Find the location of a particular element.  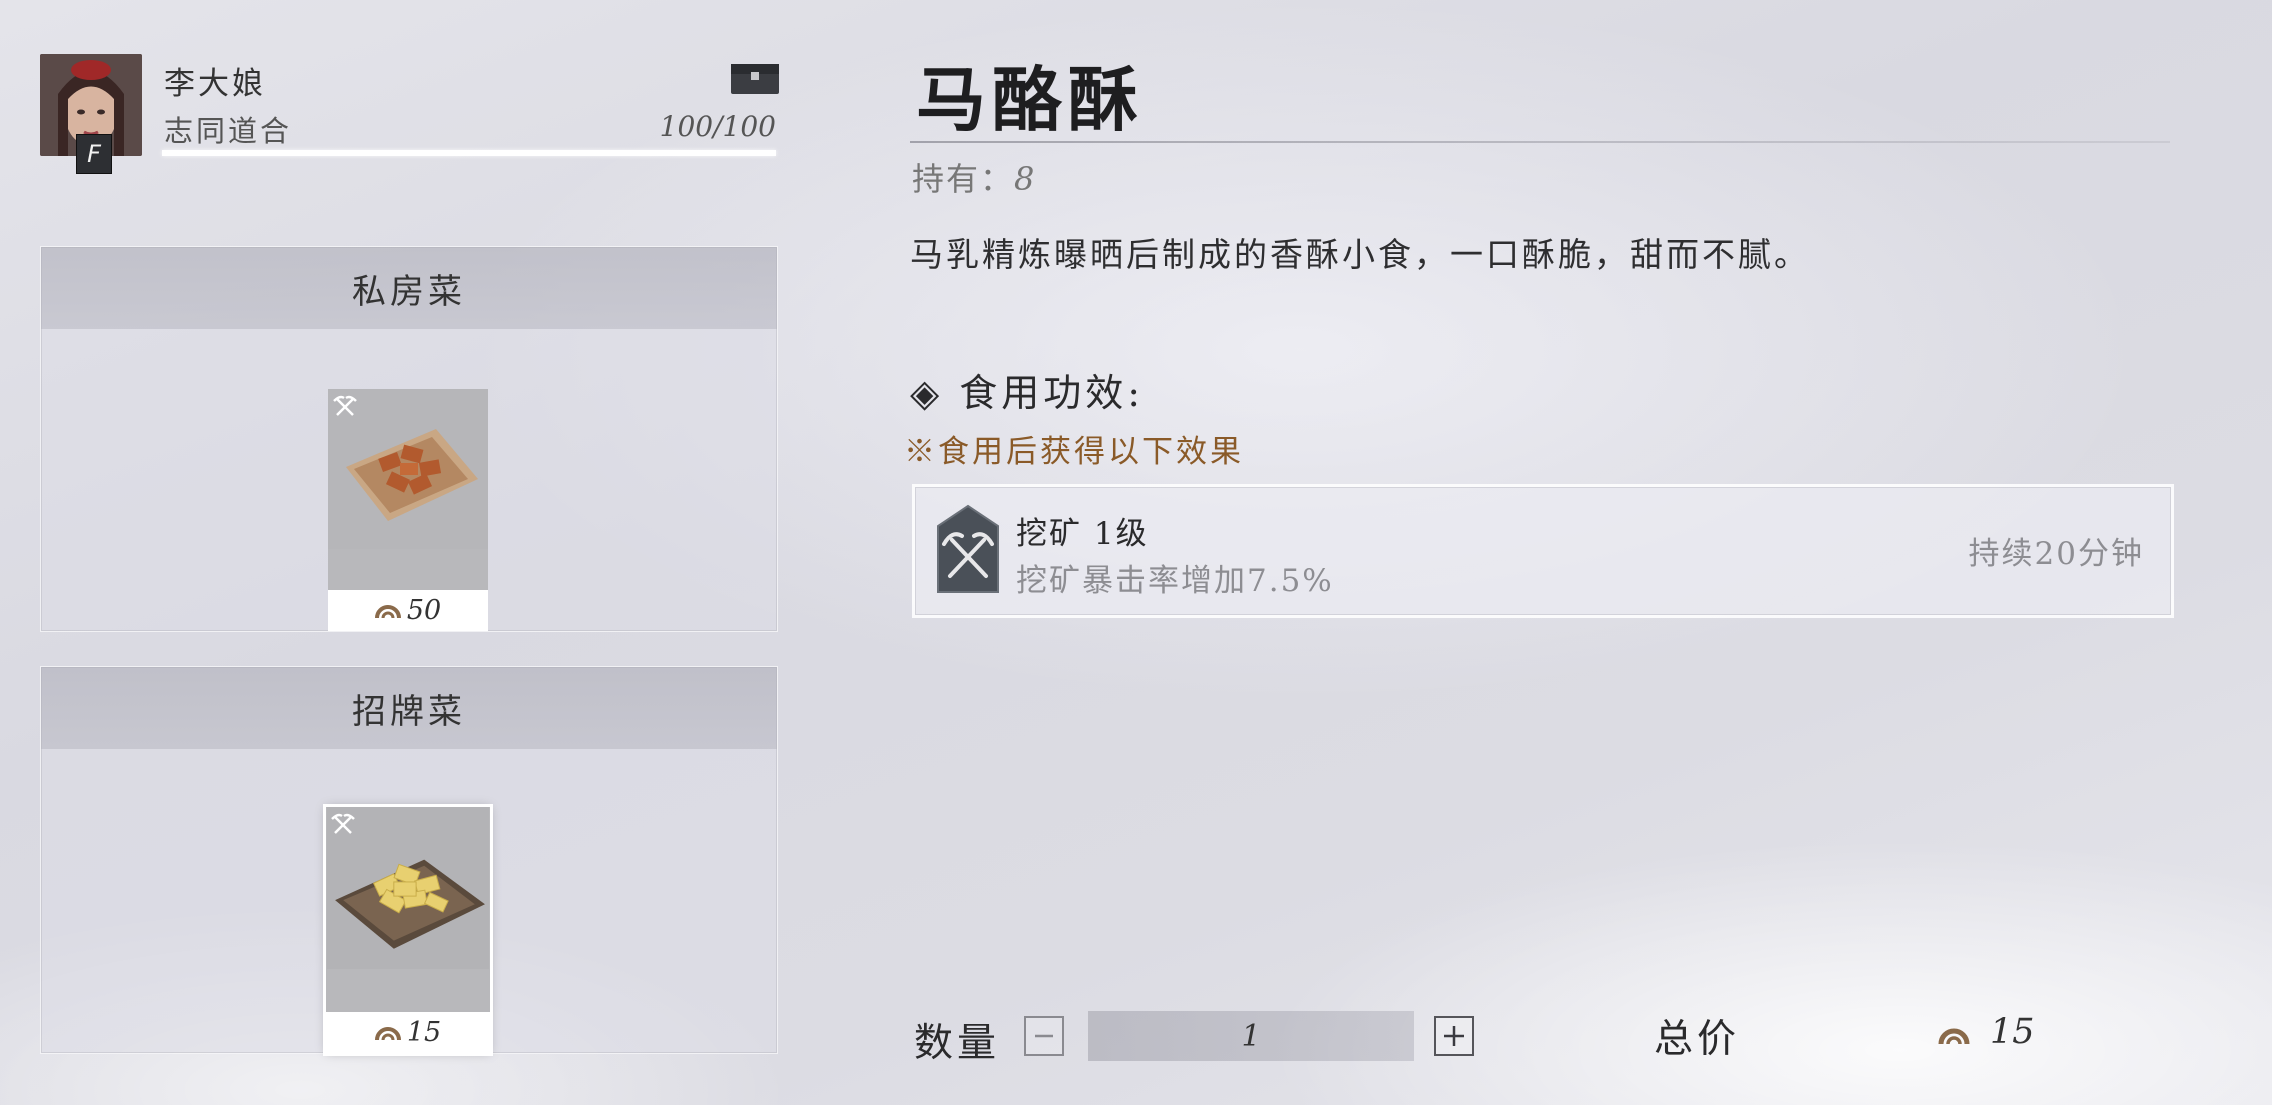

dish-price: 50 is located at coordinates (424, 610).